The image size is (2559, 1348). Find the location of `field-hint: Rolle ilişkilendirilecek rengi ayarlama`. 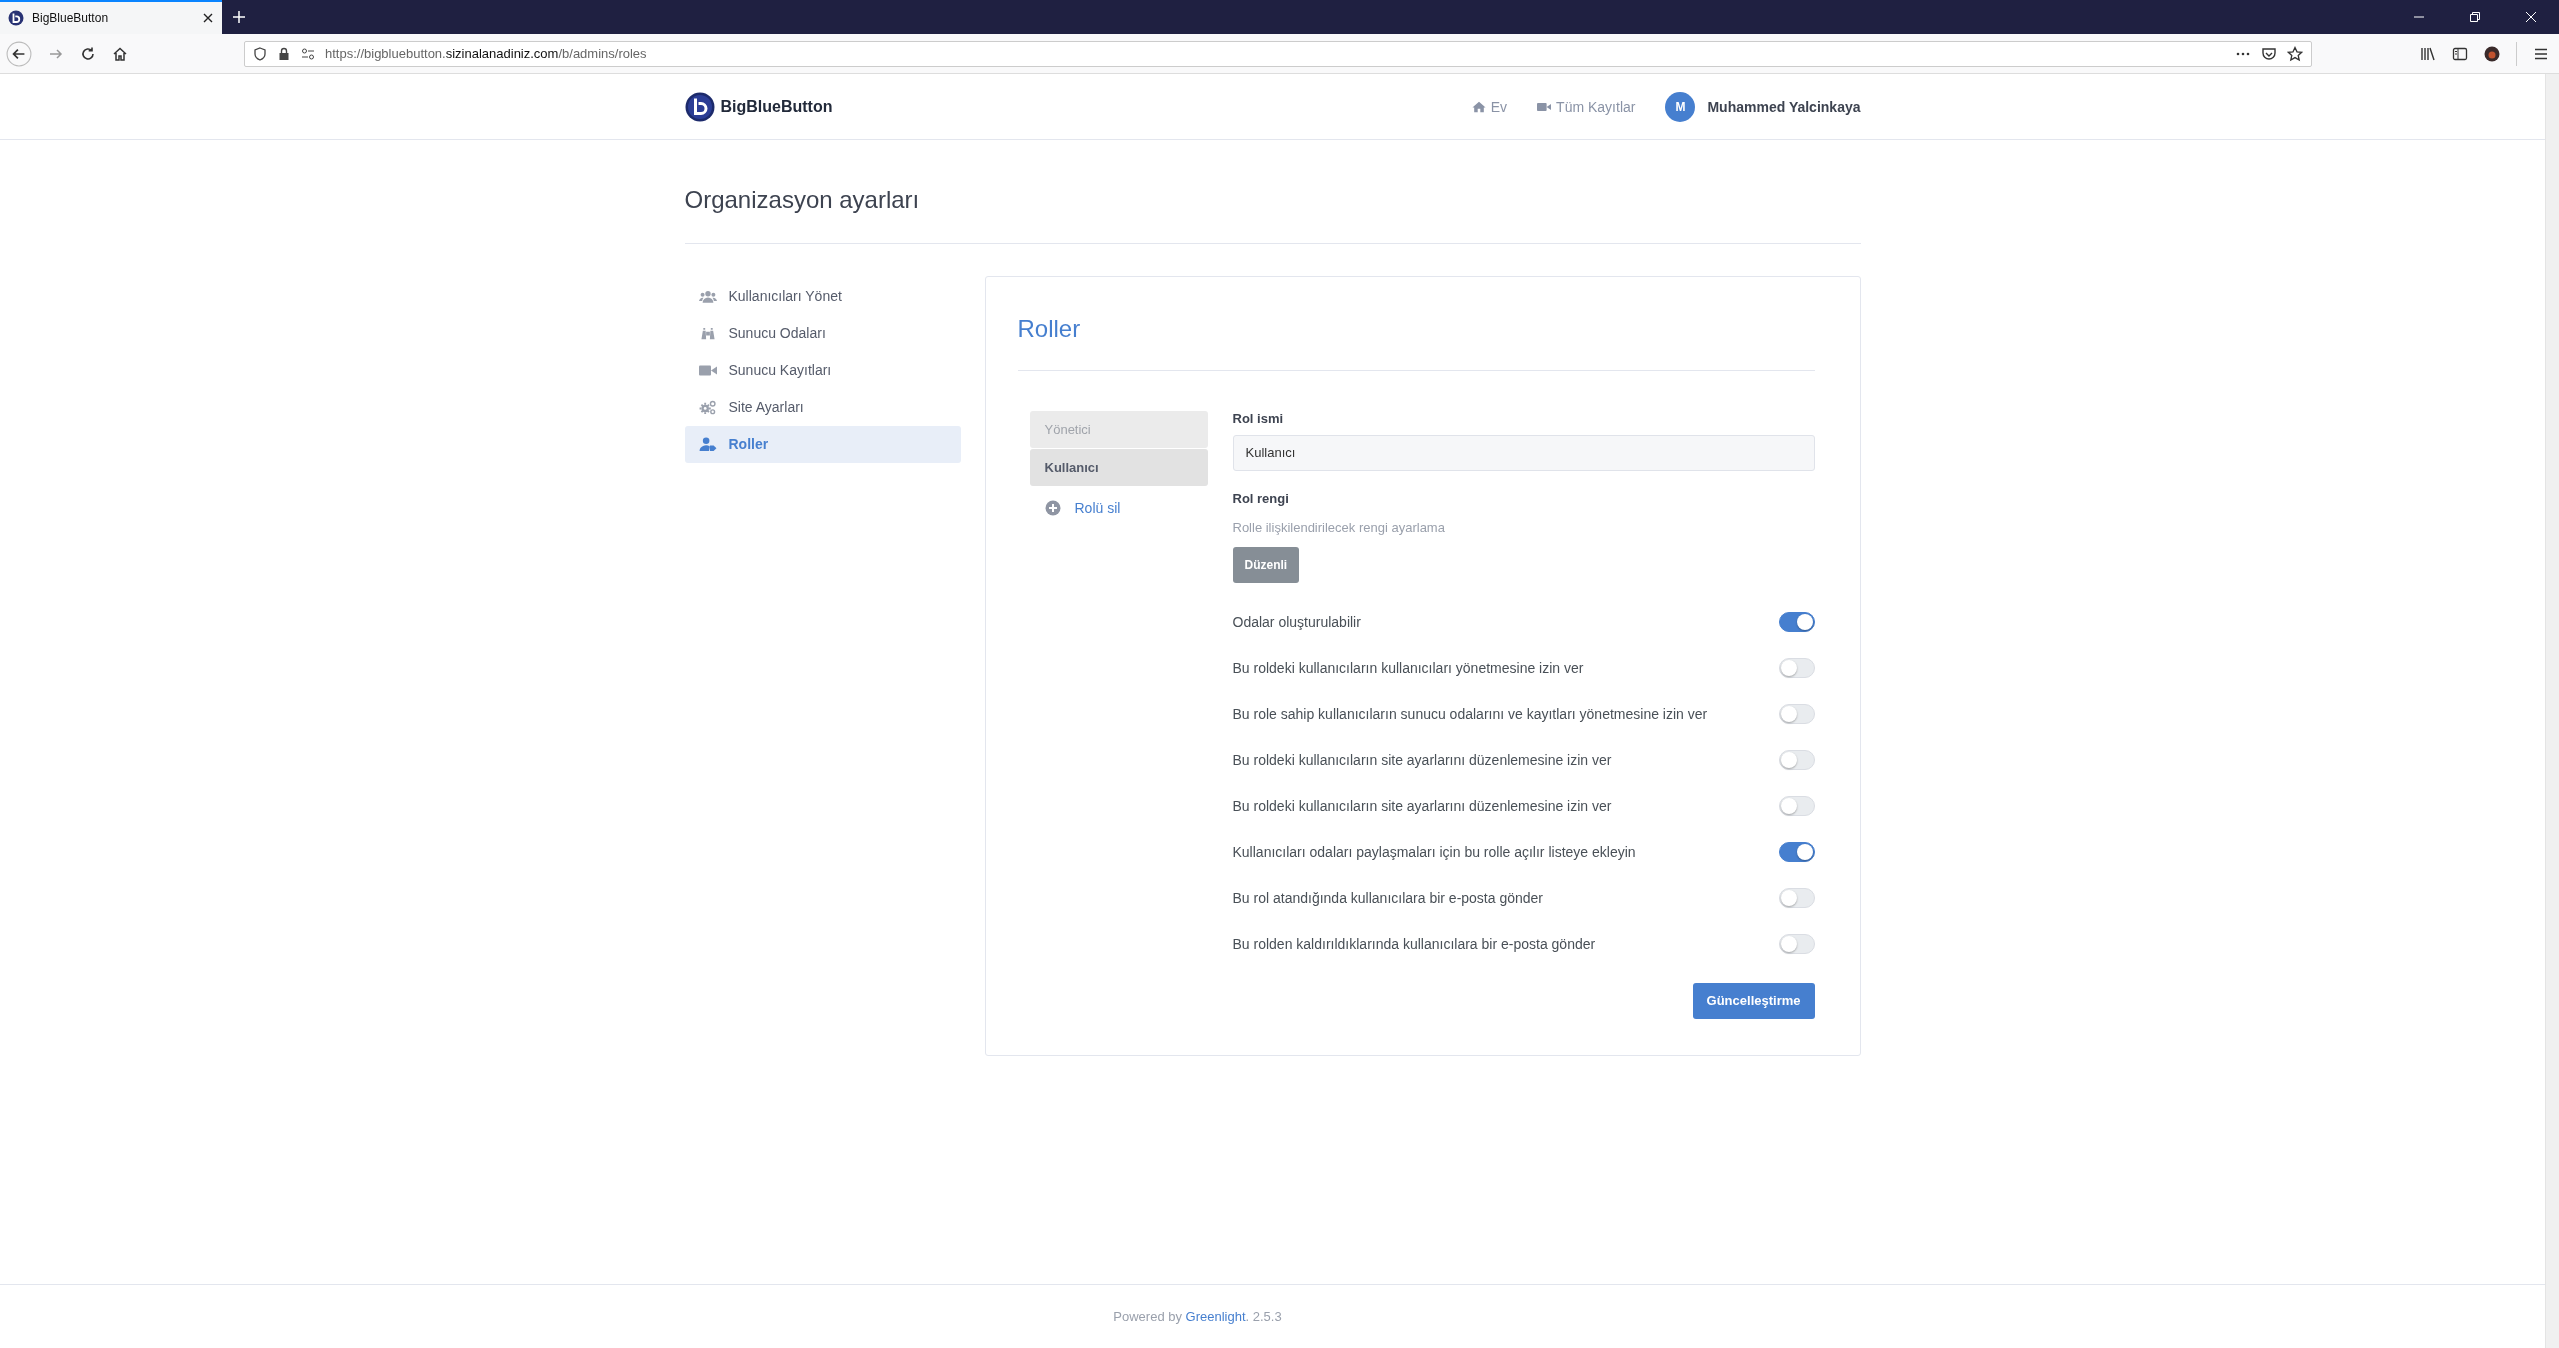

field-hint: Rolle ilişkilendirilecek rengi ayarlama is located at coordinates (1339, 527).